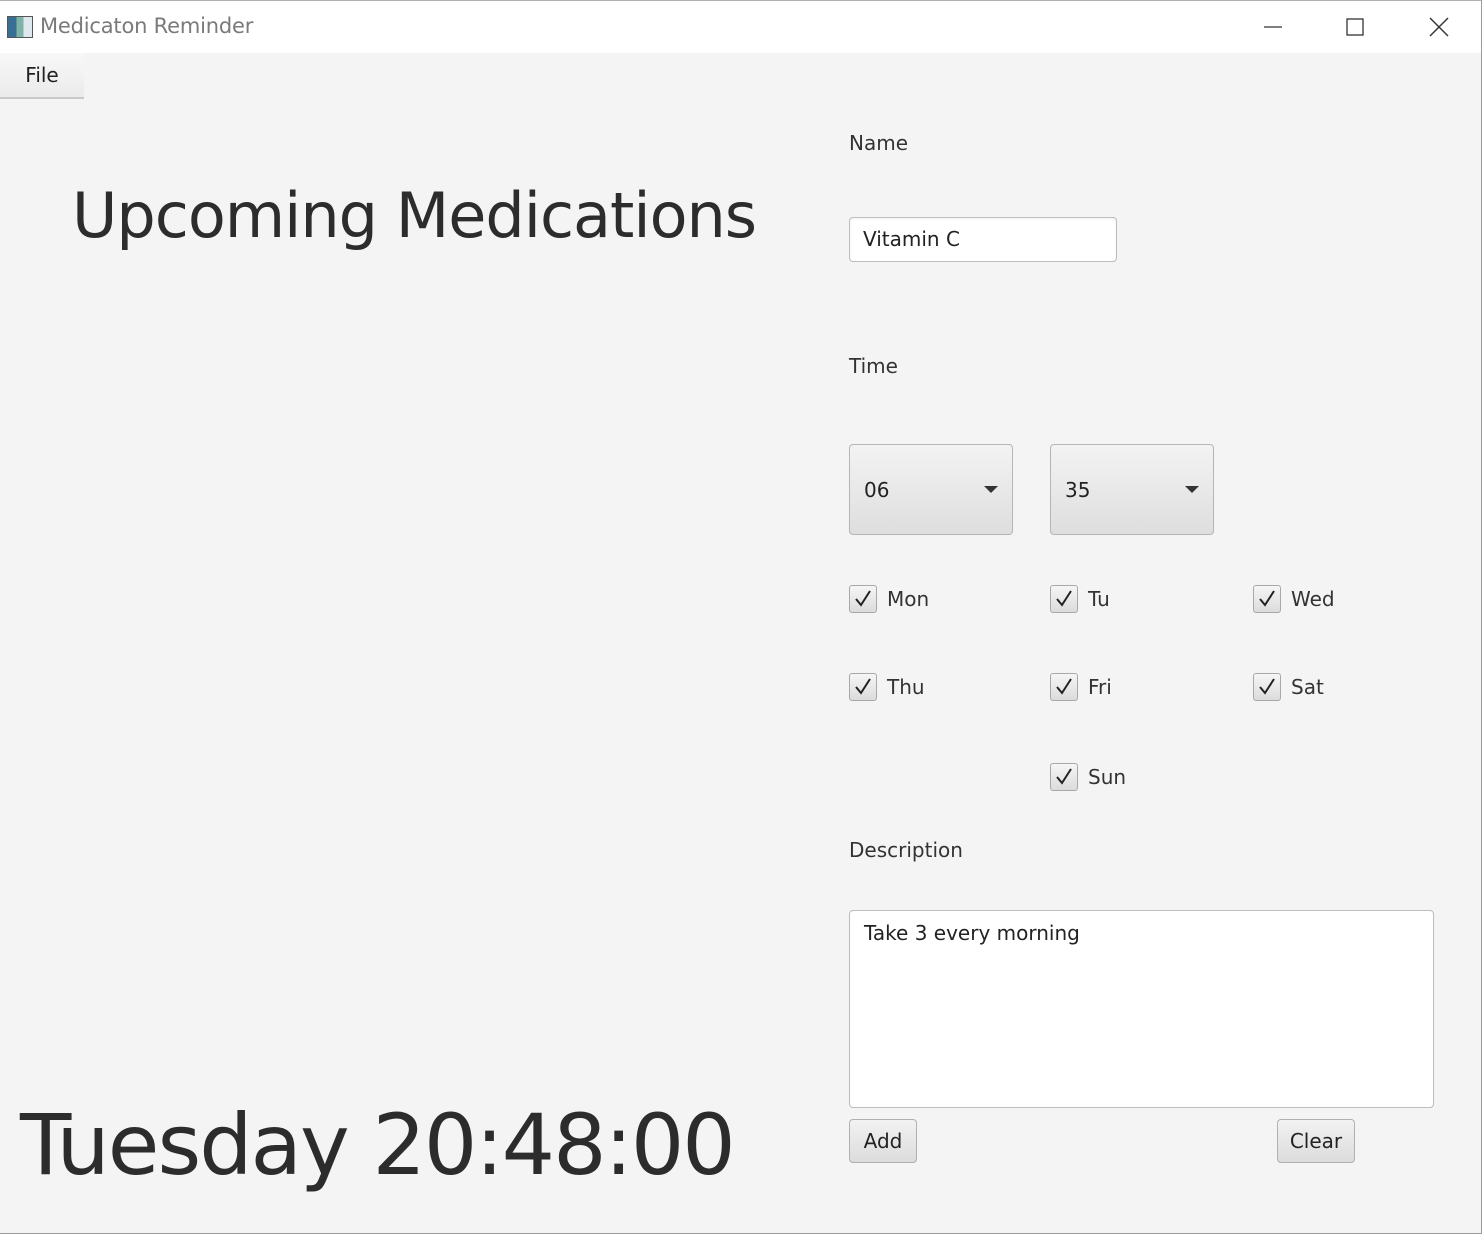  Describe the element at coordinates (20, 27) in the screenshot. I see `app-icon` at that location.